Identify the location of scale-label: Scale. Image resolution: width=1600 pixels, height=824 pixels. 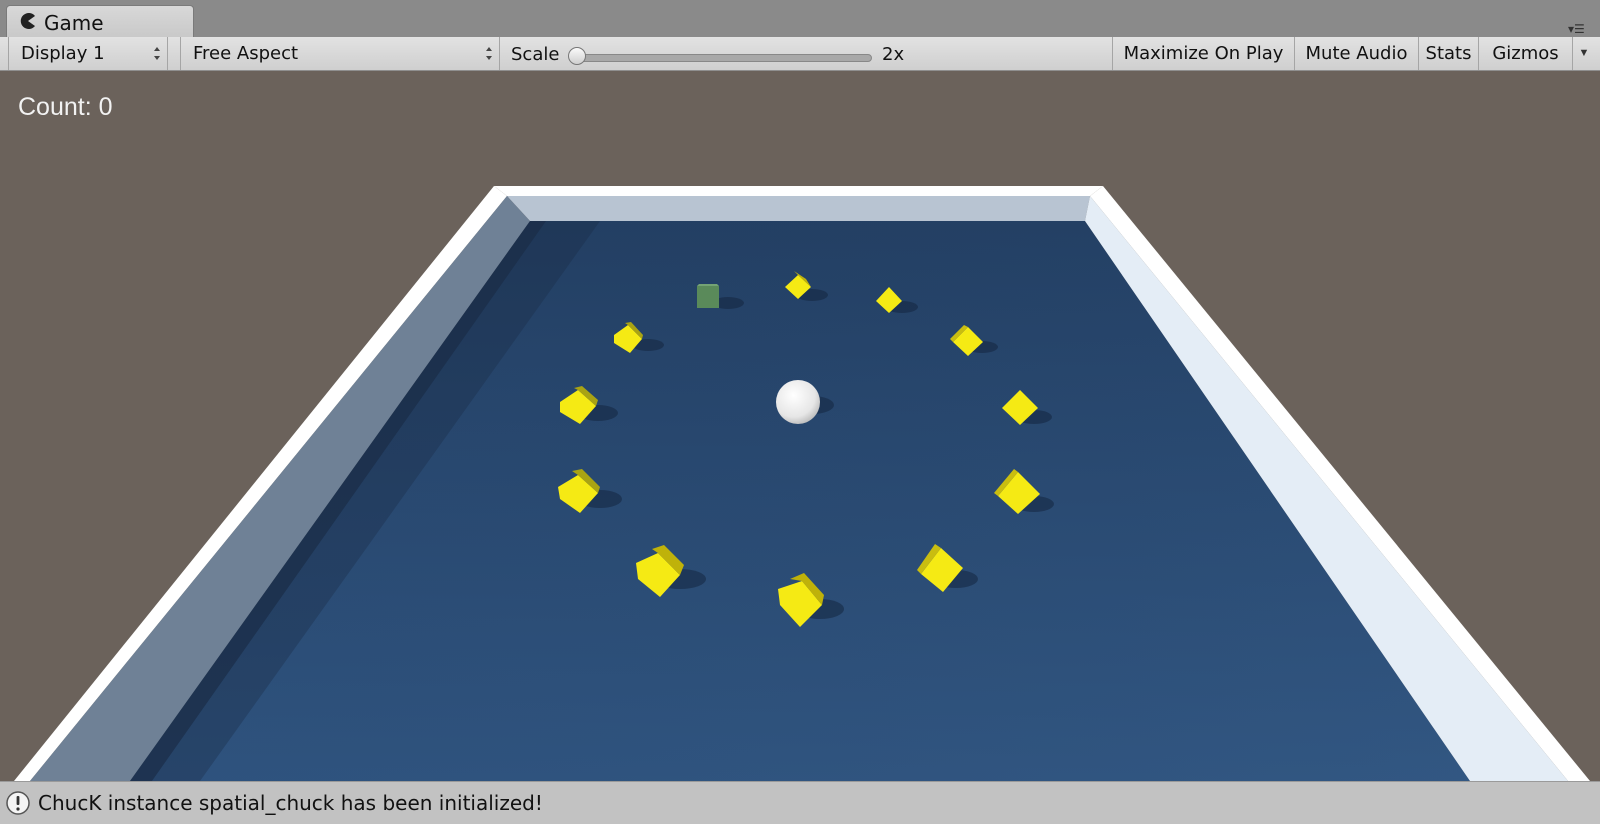
(535, 54).